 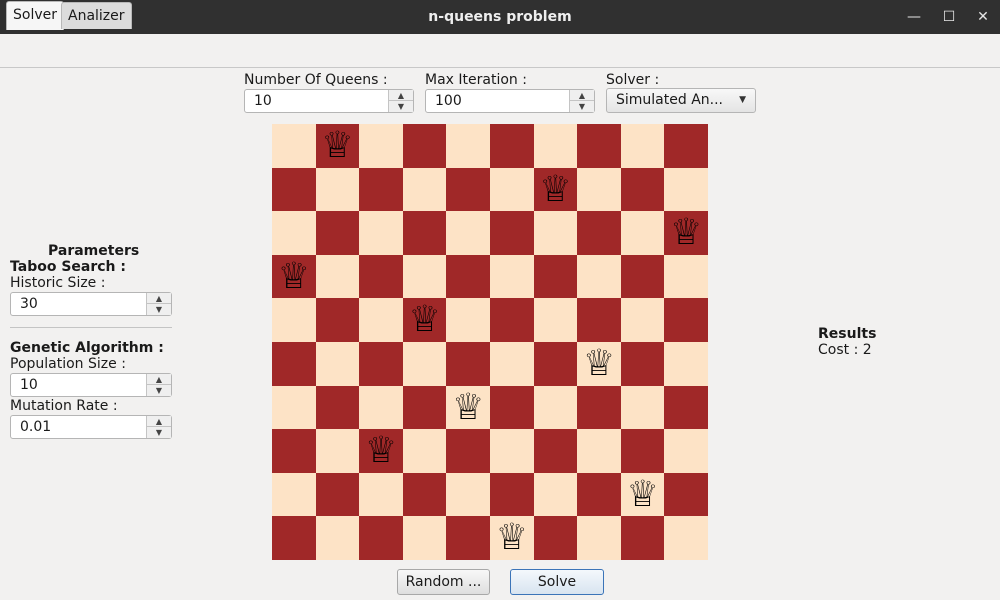 What do you see at coordinates (914, 17) in the screenshot?
I see `minimize-icon: —` at bounding box center [914, 17].